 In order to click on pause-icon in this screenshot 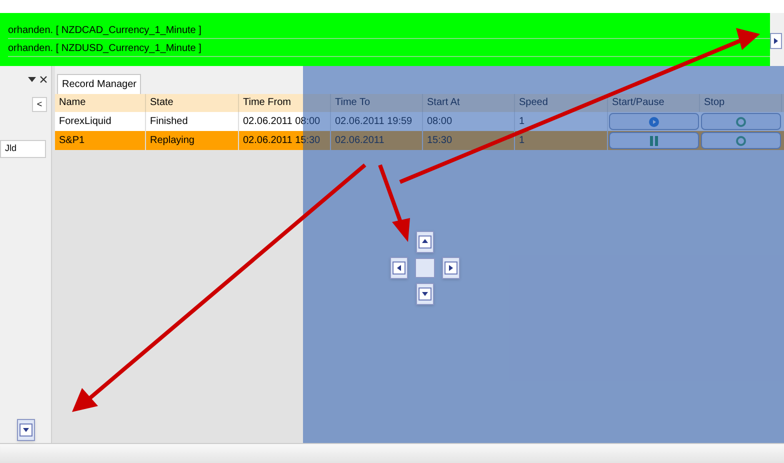, I will do `click(654, 141)`.